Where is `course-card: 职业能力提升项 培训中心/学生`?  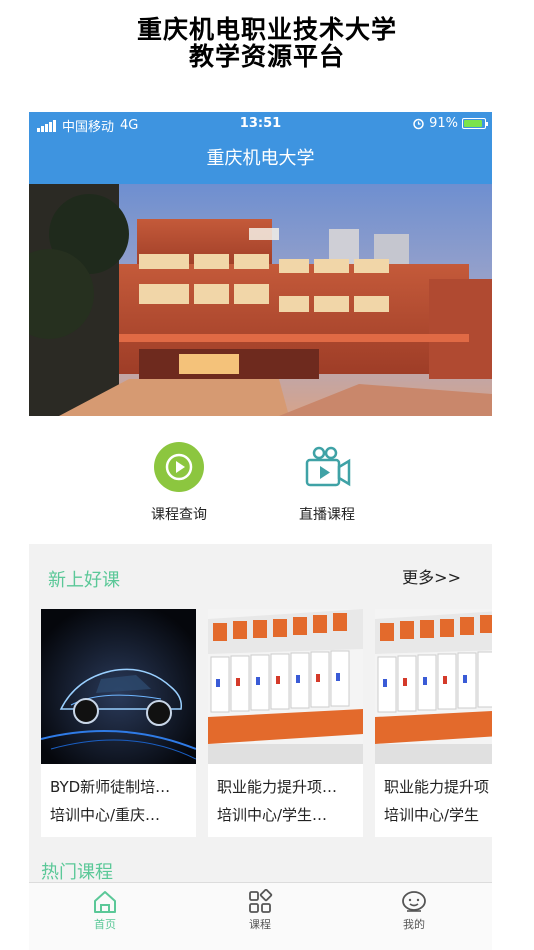
course-card: 职业能力提升项 培训中心/学生 is located at coordinates (433, 723).